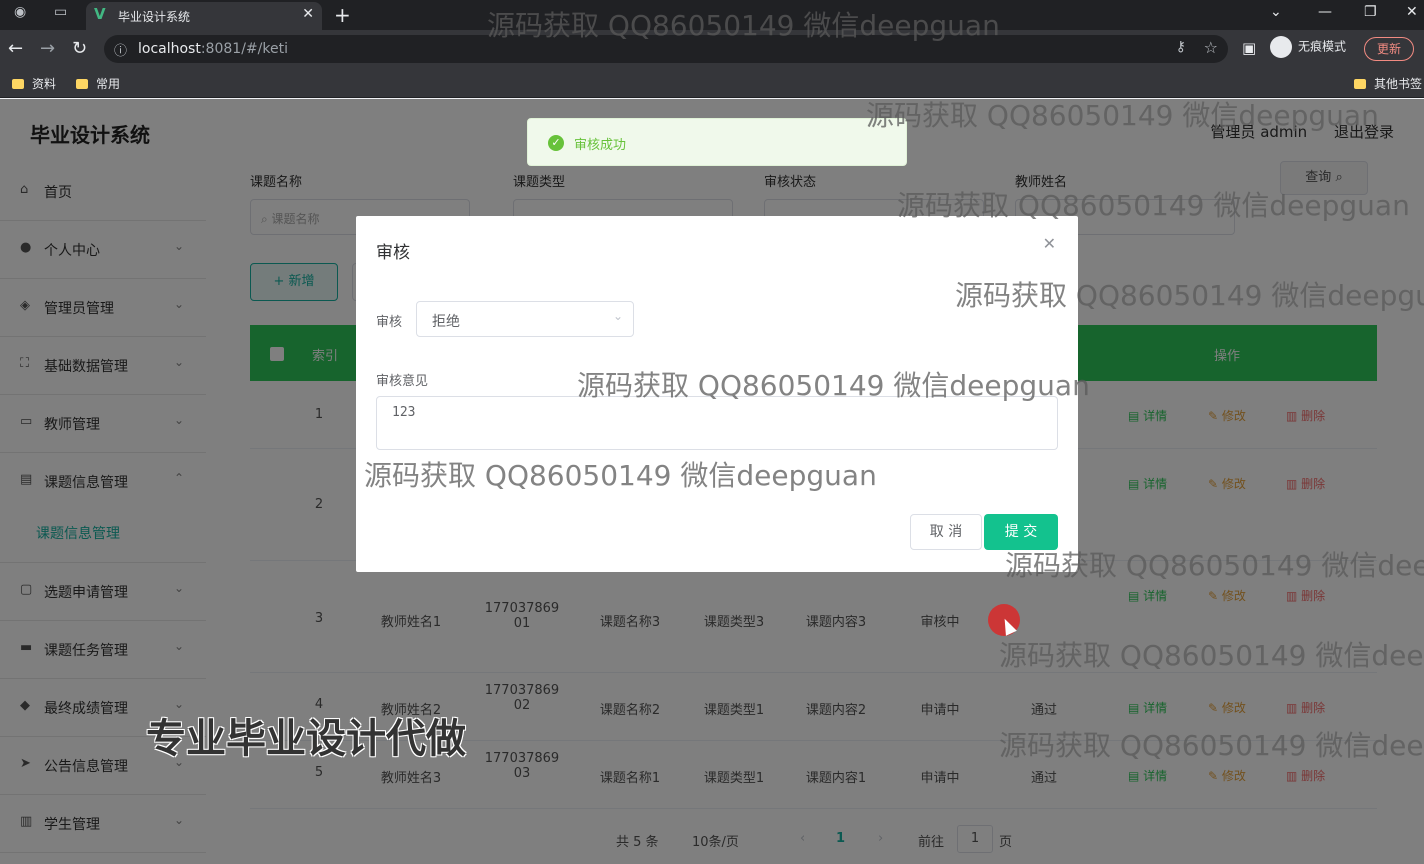 The height and width of the screenshot is (864, 1424). I want to click on bookmark-folder-other: 其他书签, so click(1388, 83).